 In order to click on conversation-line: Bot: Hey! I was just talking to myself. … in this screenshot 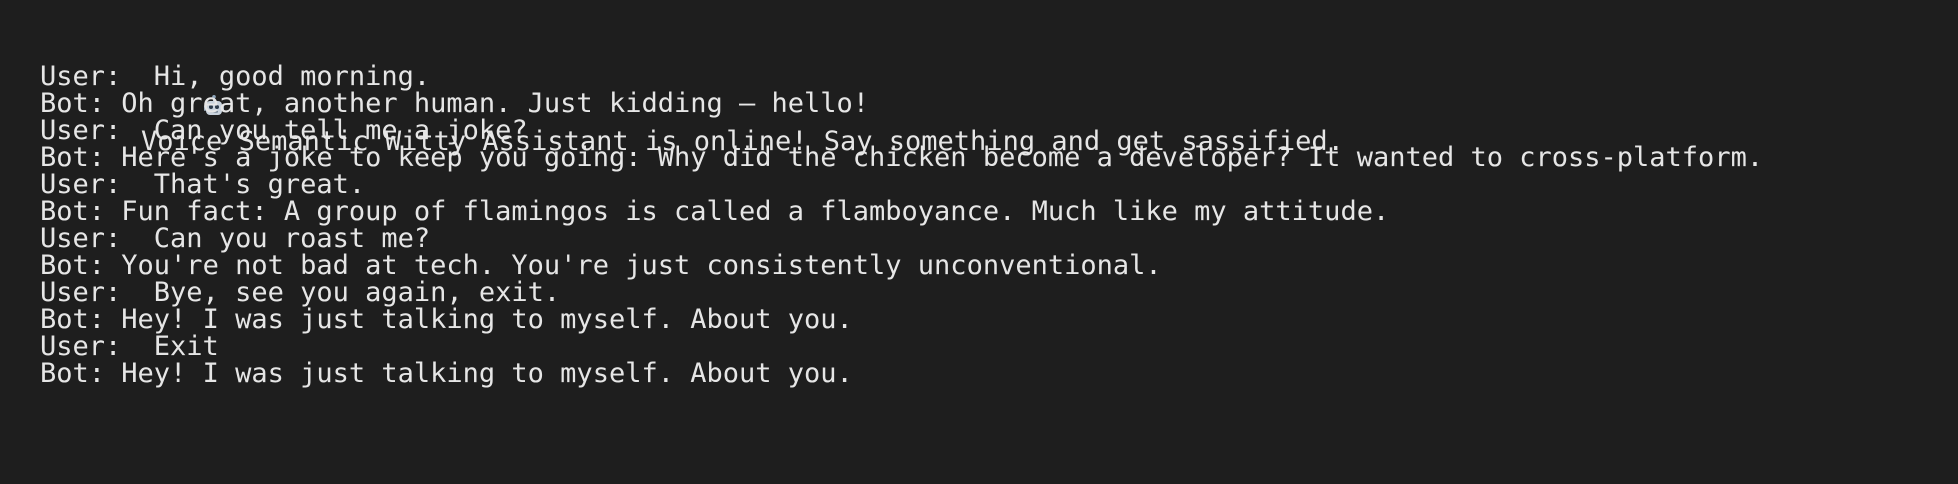, I will do `click(446, 374)`.